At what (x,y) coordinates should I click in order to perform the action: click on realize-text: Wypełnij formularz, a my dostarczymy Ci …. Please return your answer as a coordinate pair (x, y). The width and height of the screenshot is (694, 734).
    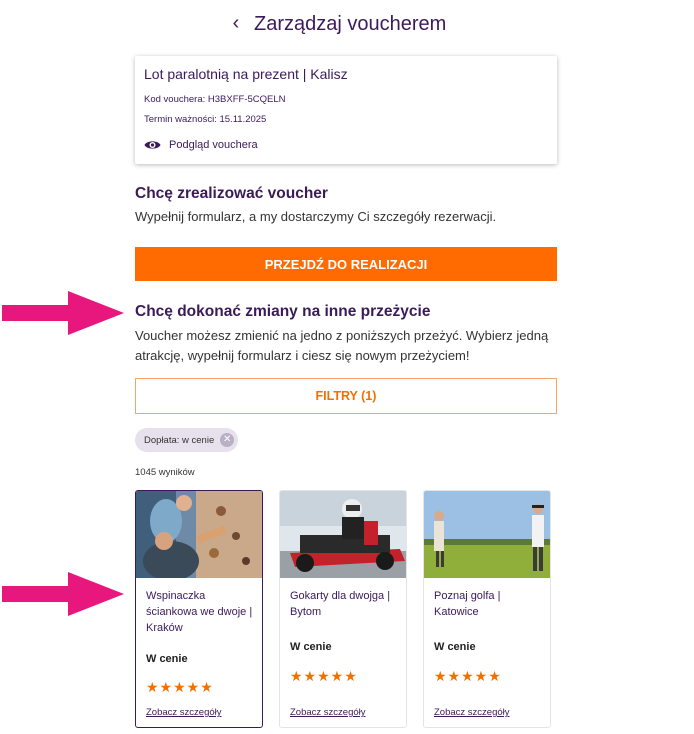
    Looking at the image, I should click on (316, 216).